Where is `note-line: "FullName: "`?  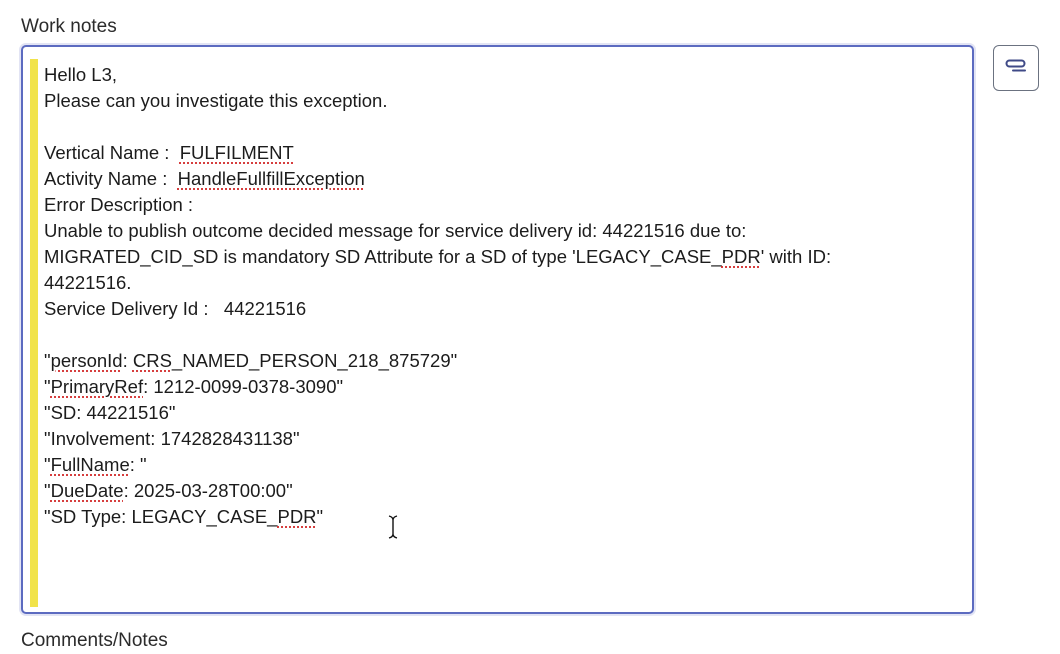 note-line: "FullName: " is located at coordinates (488, 465).